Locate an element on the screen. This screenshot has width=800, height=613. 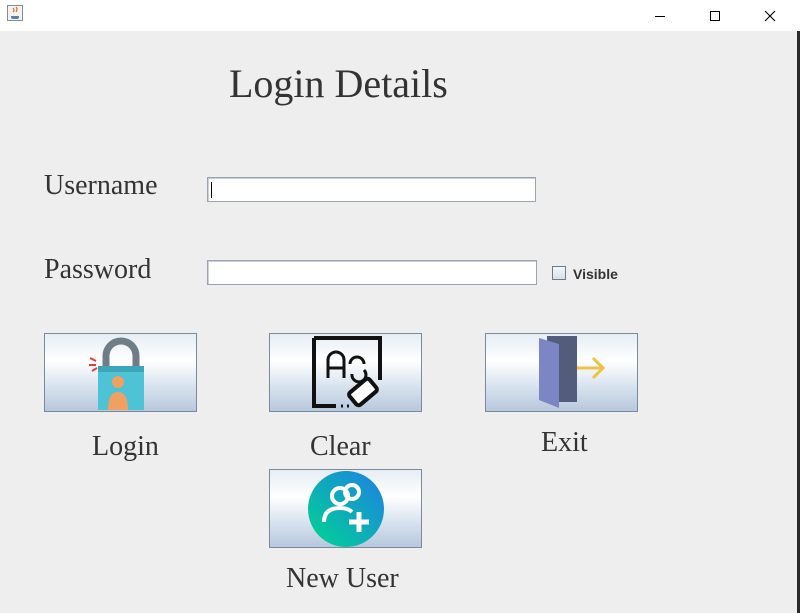
page-title: Login Details is located at coordinates (338, 83).